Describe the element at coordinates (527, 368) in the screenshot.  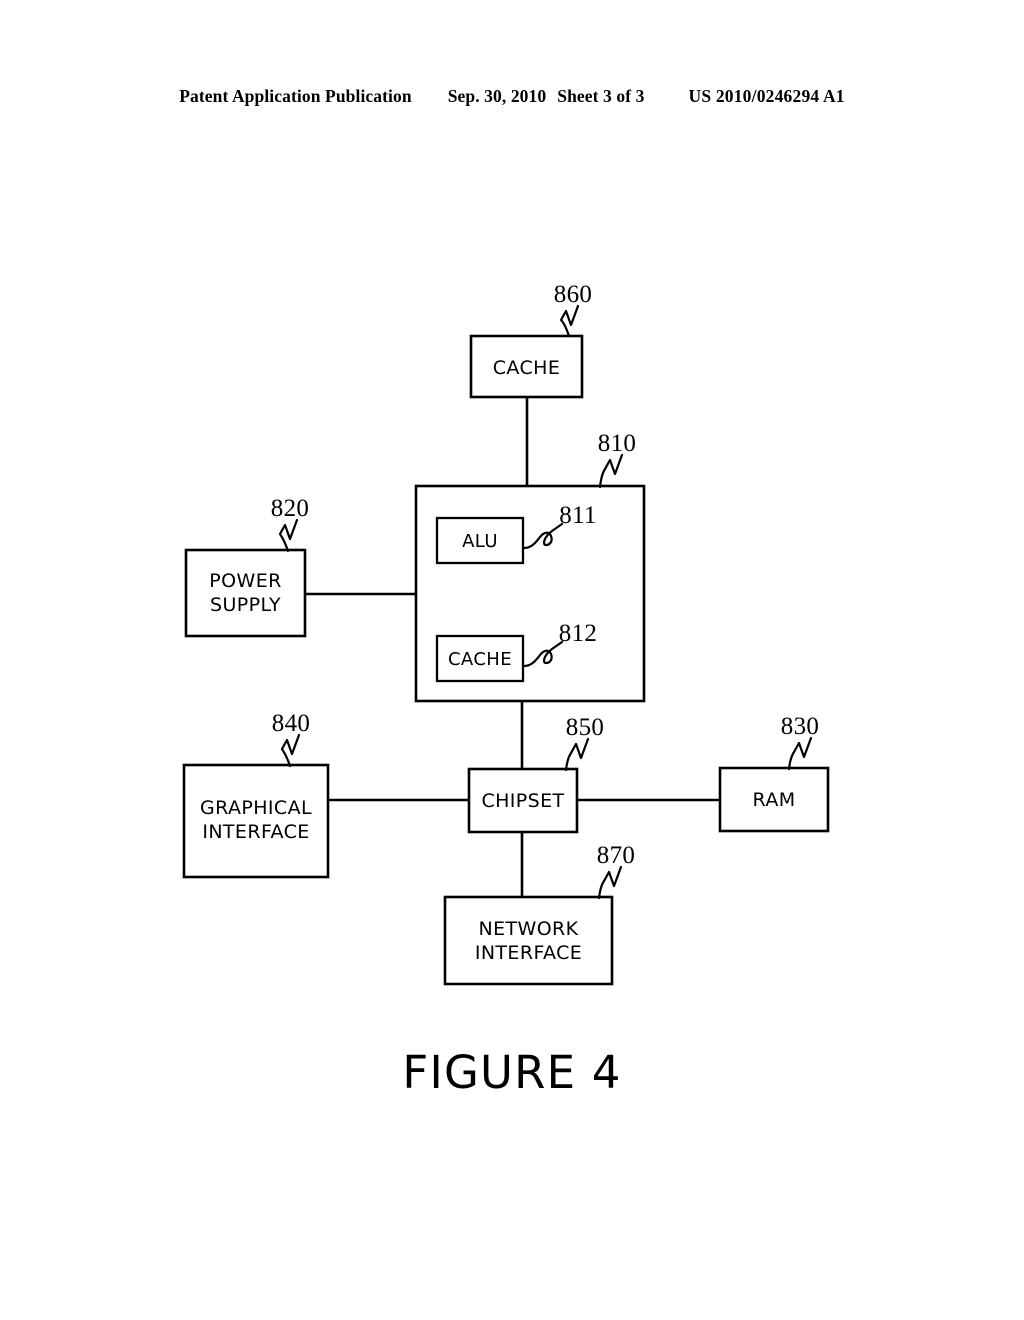
I see `cache-external-label: CACHE` at that location.